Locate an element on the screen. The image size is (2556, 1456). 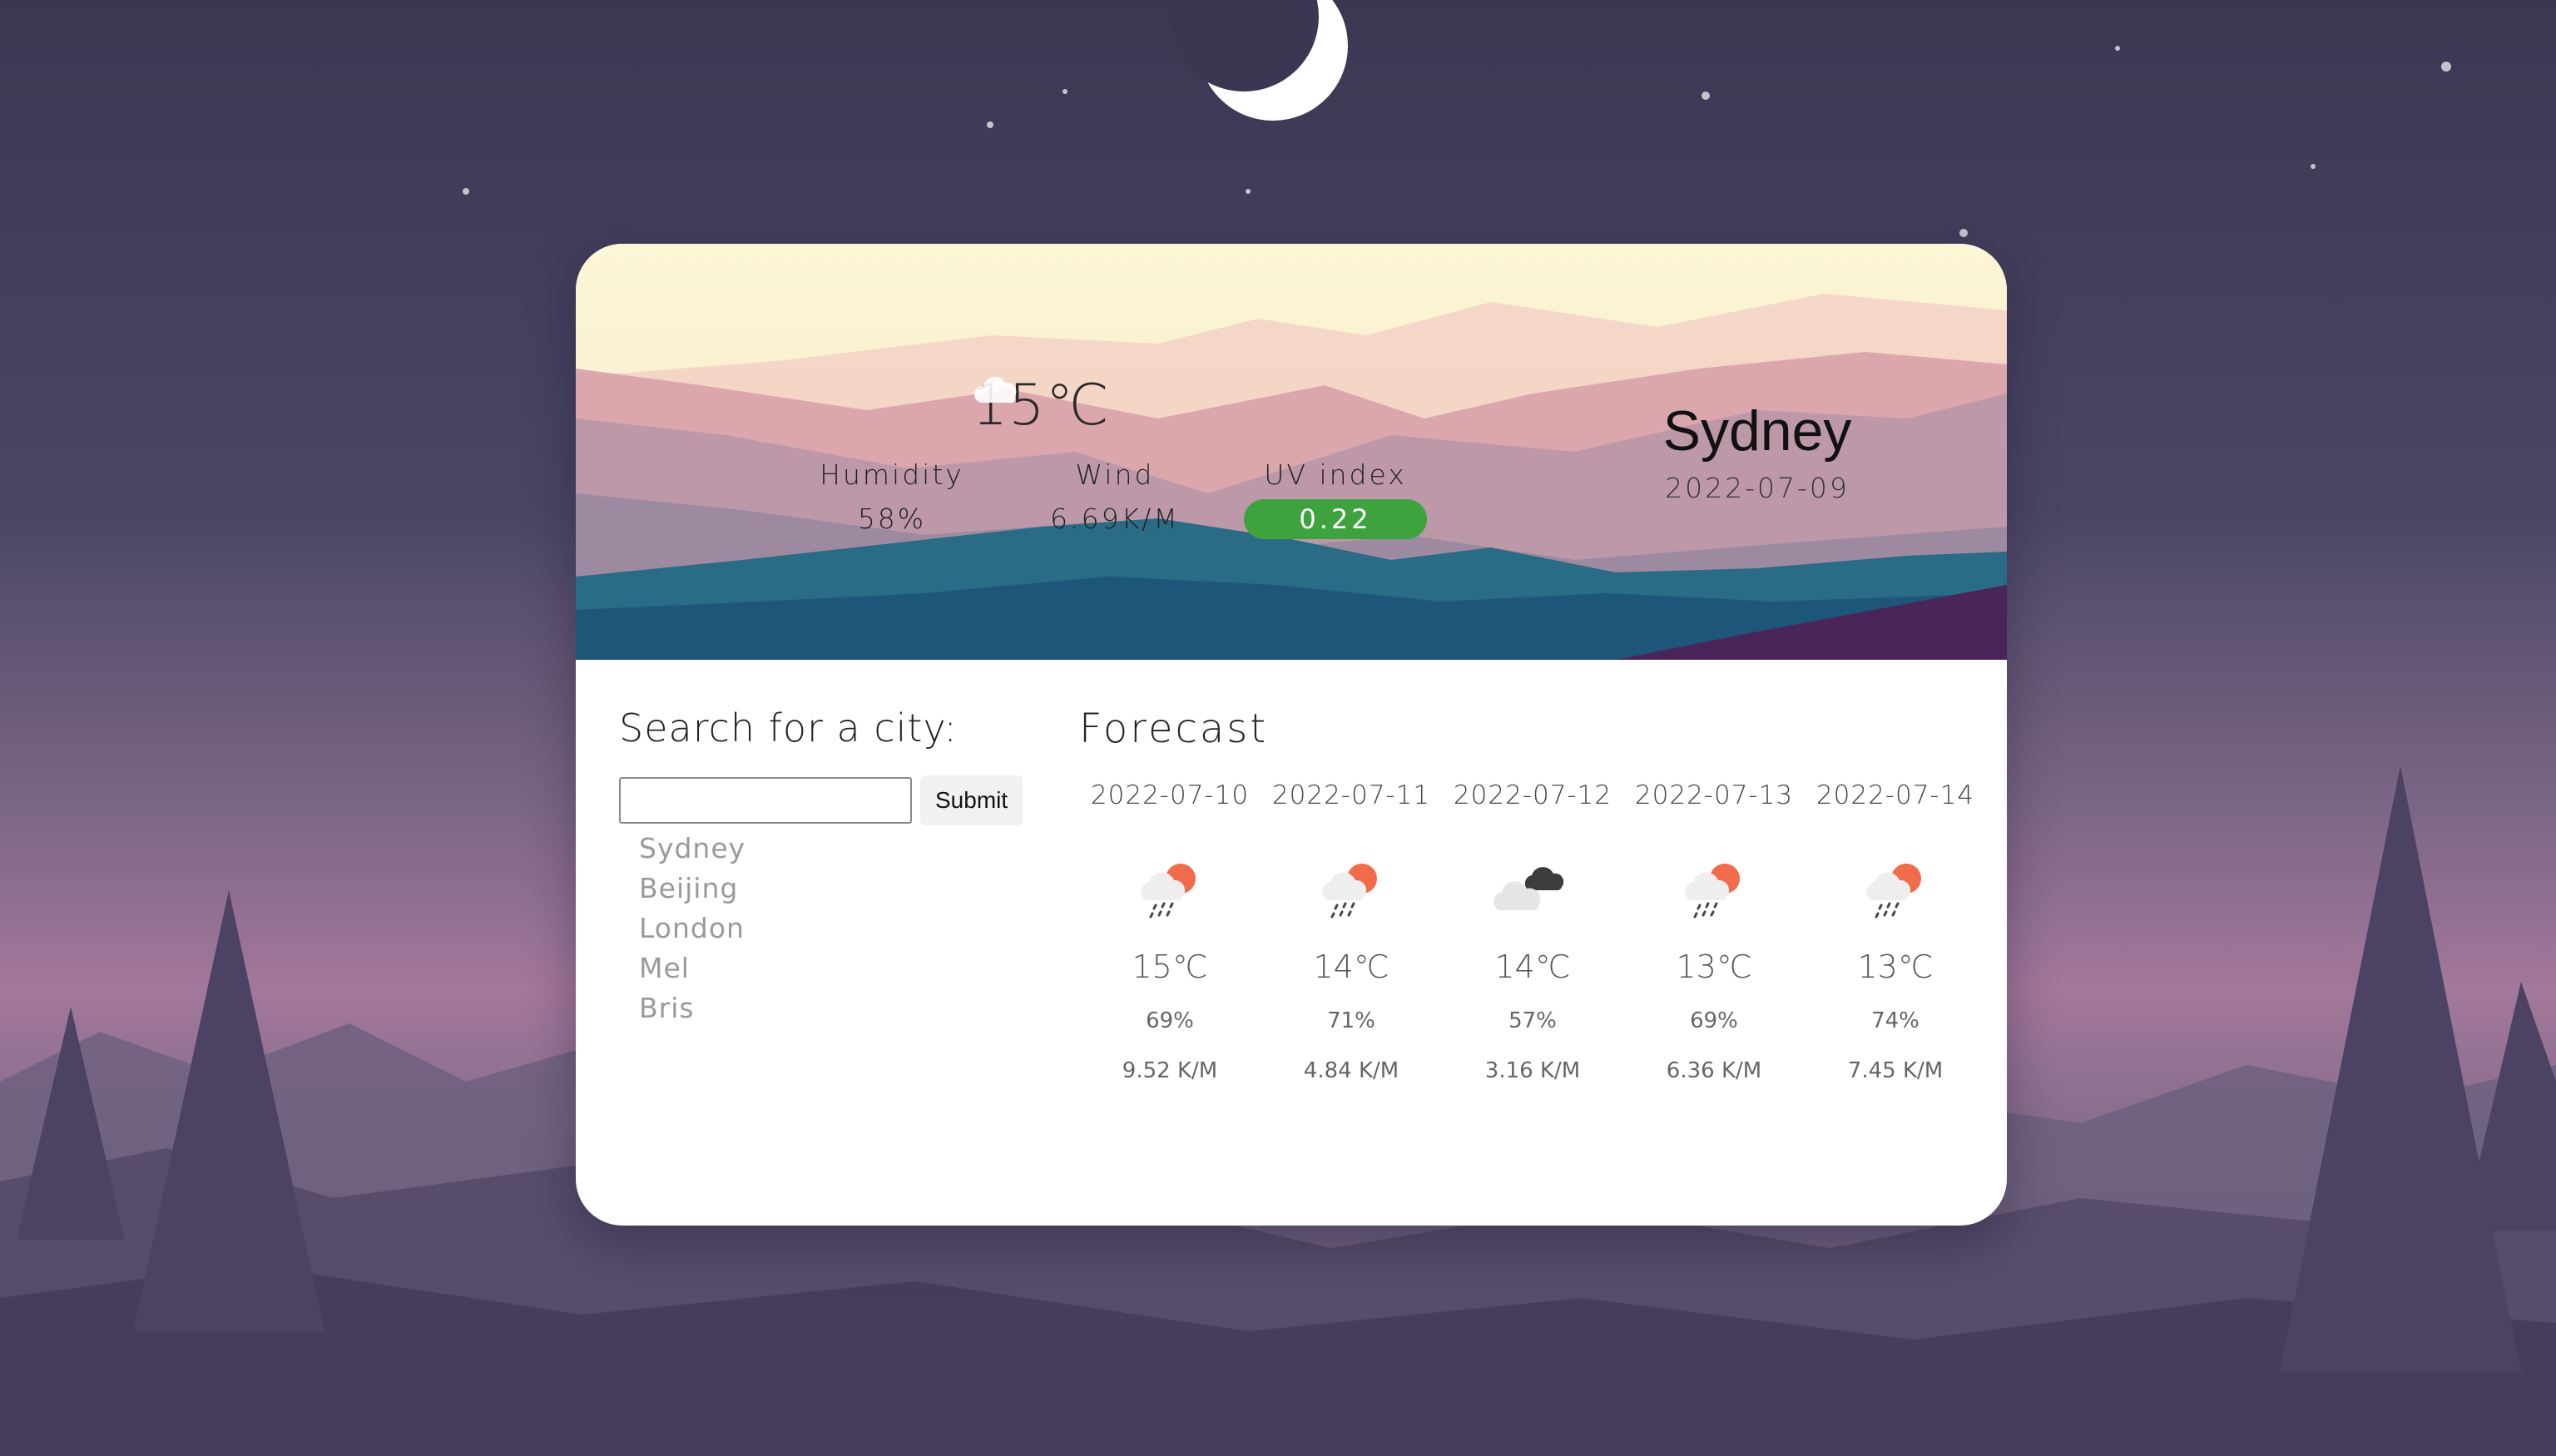
humidity-stat: Humidity 58% is located at coordinates (892, 496).